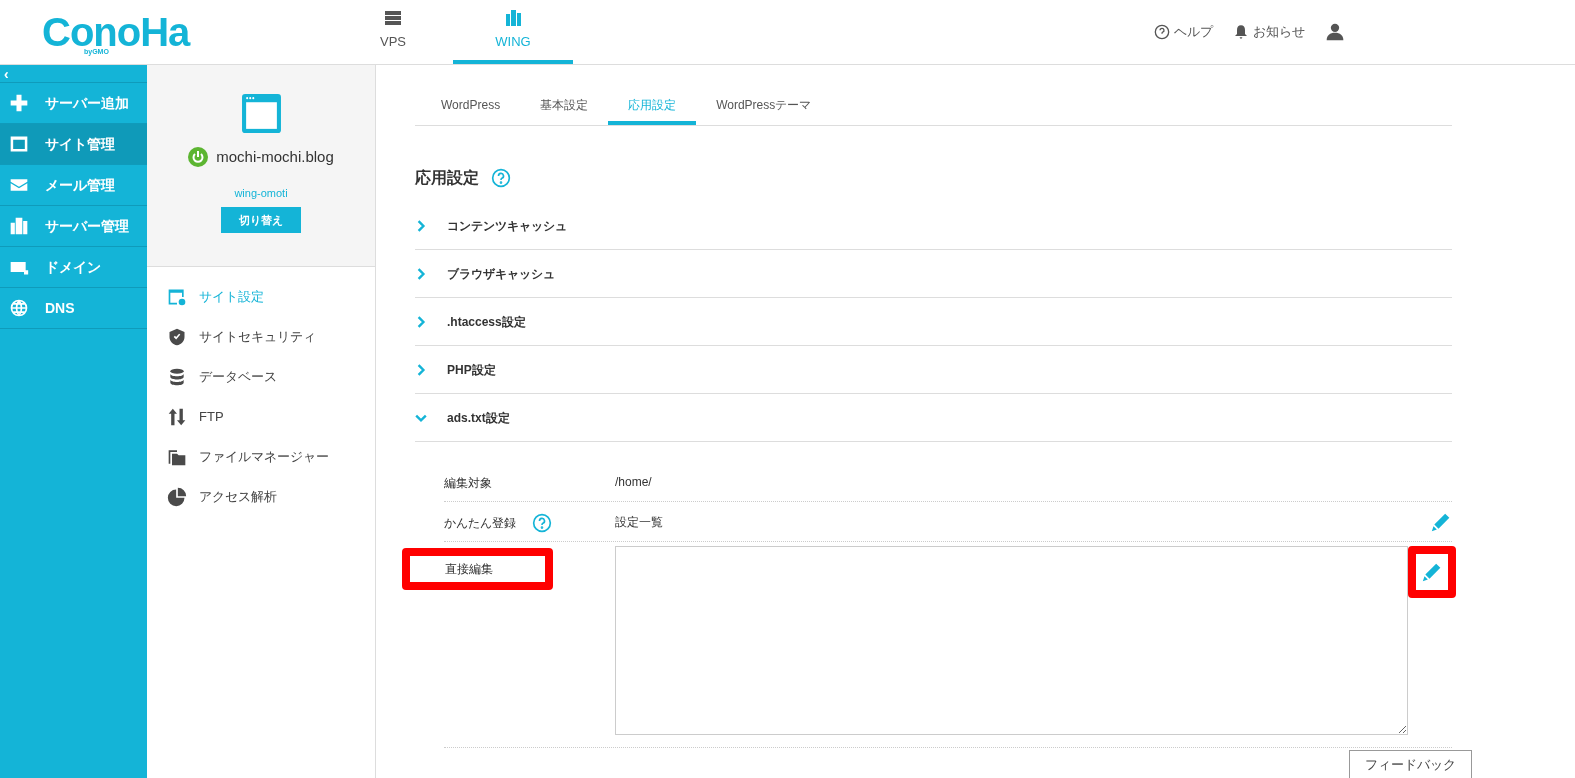 The height and width of the screenshot is (778, 1575). Describe the element at coordinates (261, 377) in the screenshot. I see `site-menu-item: データベース` at that location.